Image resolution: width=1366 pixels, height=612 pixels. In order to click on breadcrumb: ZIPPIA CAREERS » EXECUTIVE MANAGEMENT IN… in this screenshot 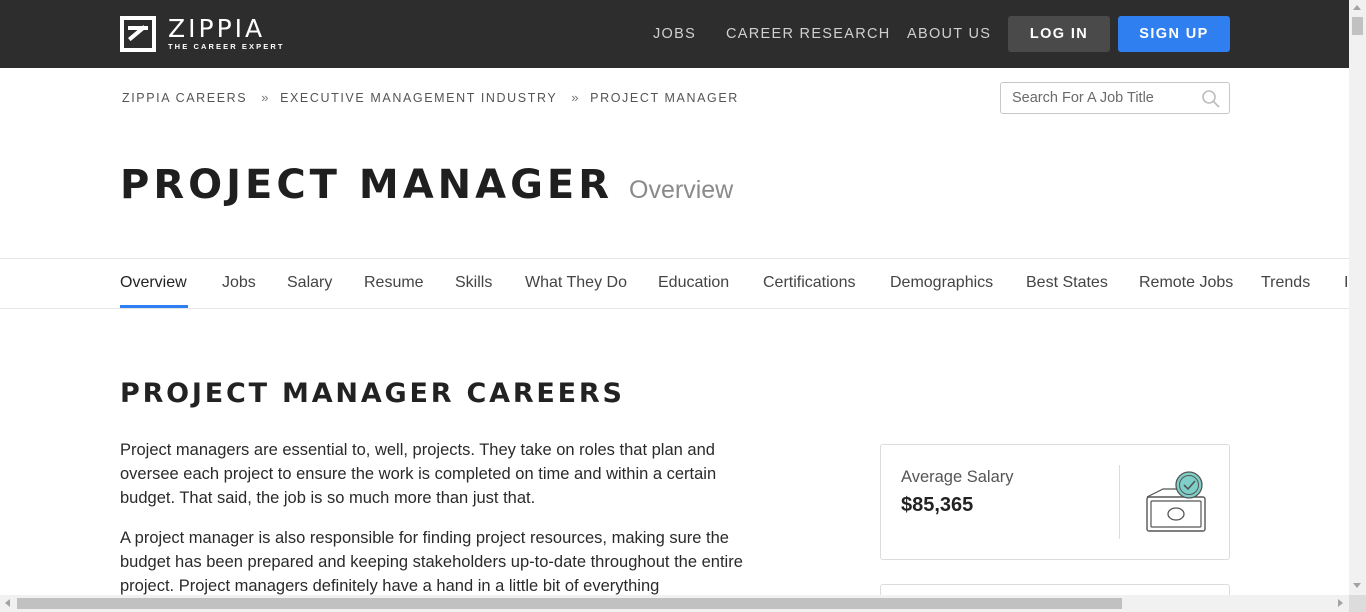, I will do `click(430, 97)`.